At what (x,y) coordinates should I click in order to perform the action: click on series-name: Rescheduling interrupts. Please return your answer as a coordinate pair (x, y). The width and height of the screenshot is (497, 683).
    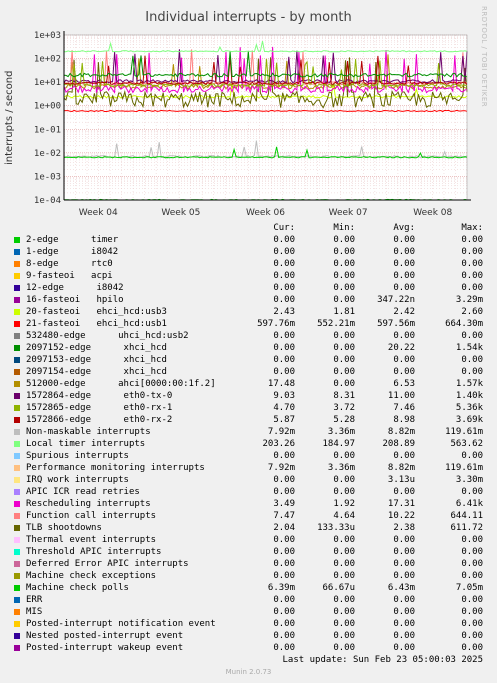
    Looking at the image, I should click on (88, 504).